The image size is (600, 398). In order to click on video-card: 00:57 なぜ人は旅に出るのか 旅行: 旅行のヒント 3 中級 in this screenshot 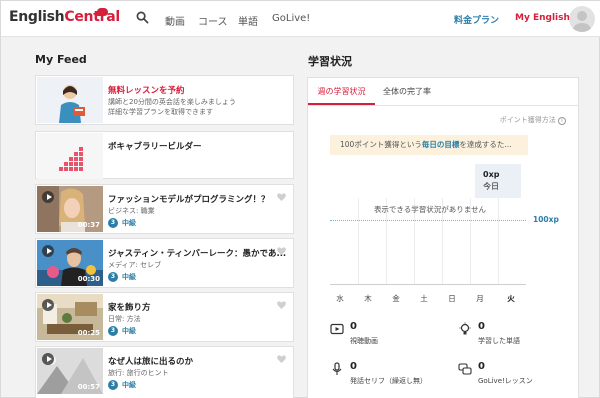, I will do `click(164, 372)`.